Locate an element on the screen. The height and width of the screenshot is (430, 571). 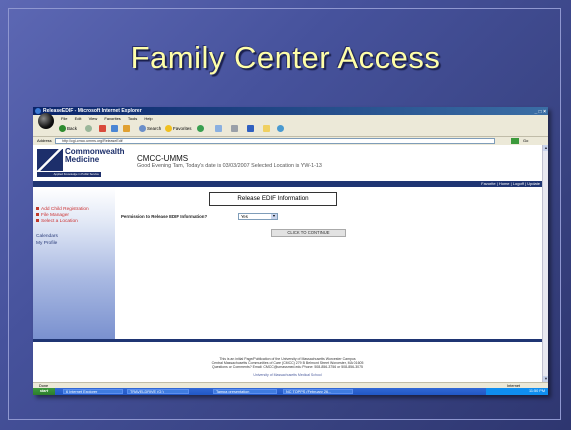
stop-button is located at coordinates (103, 129).